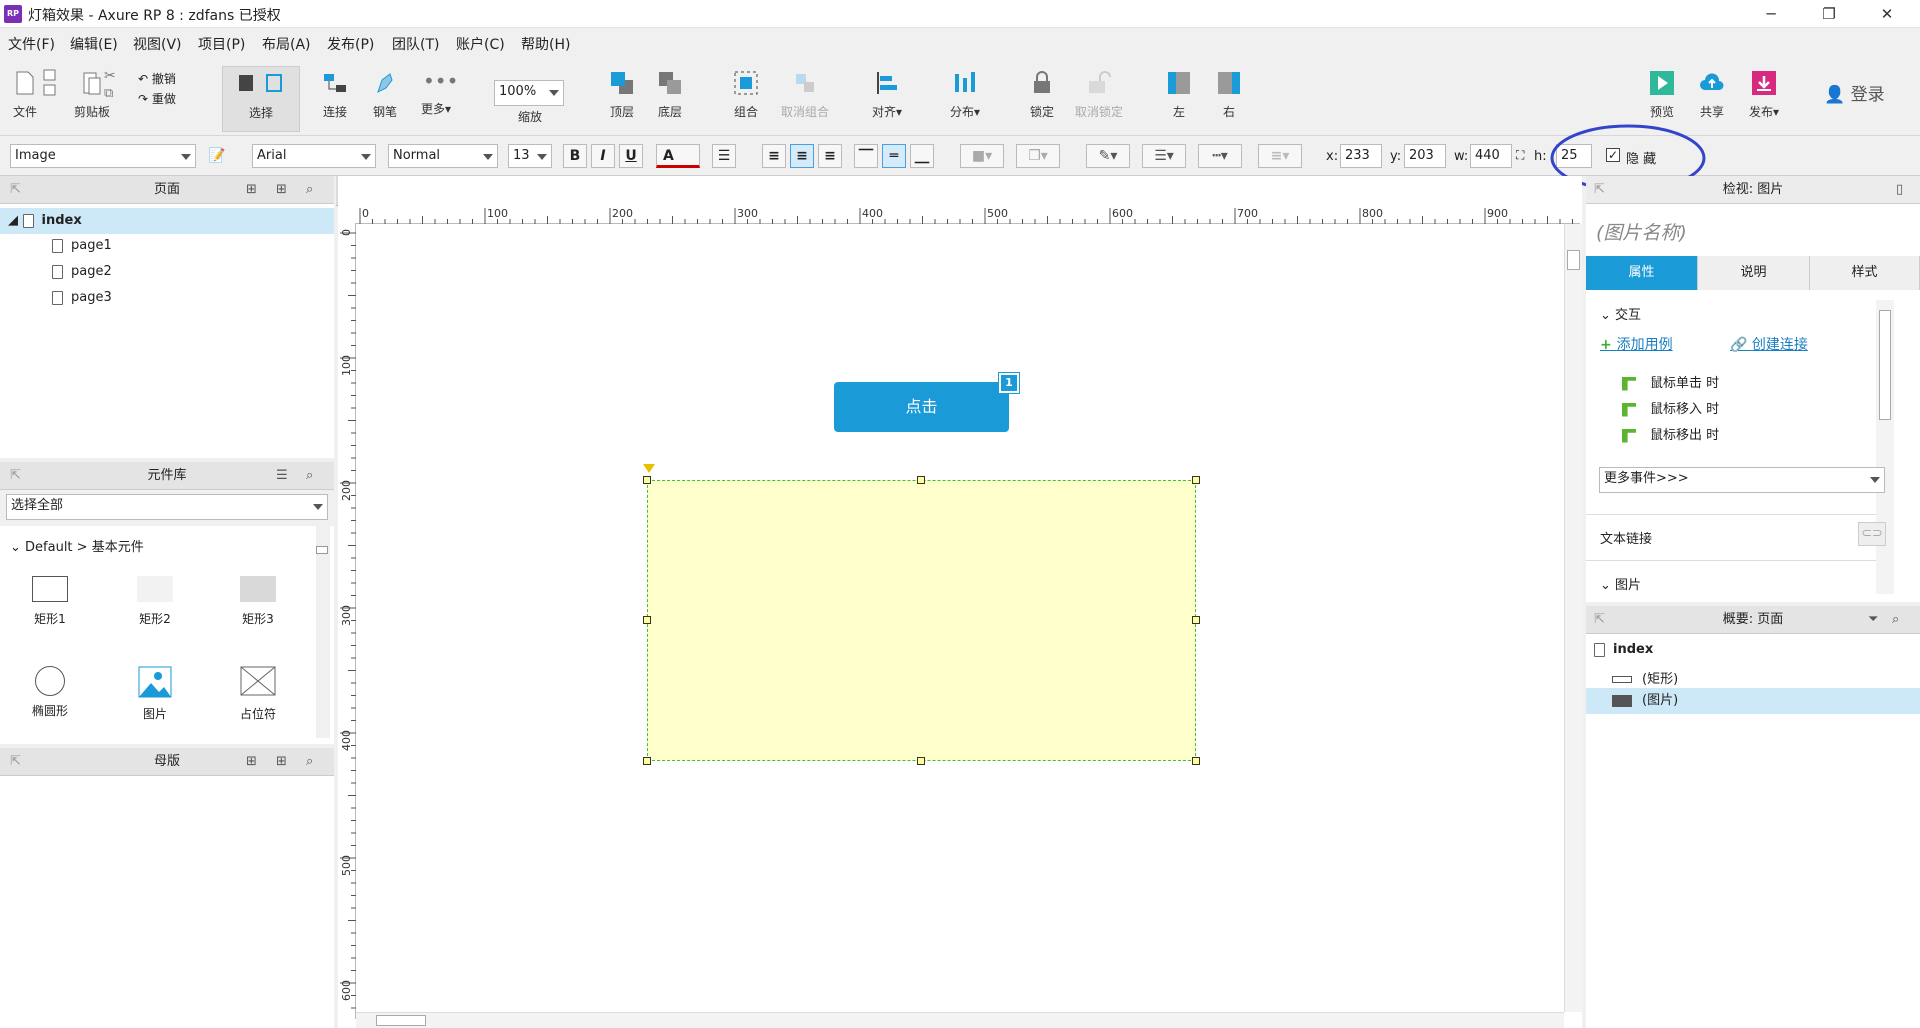 This screenshot has width=1920, height=1028. Describe the element at coordinates (1636, 344) in the screenshot. I see `add-case-link: + 添加用例` at that location.